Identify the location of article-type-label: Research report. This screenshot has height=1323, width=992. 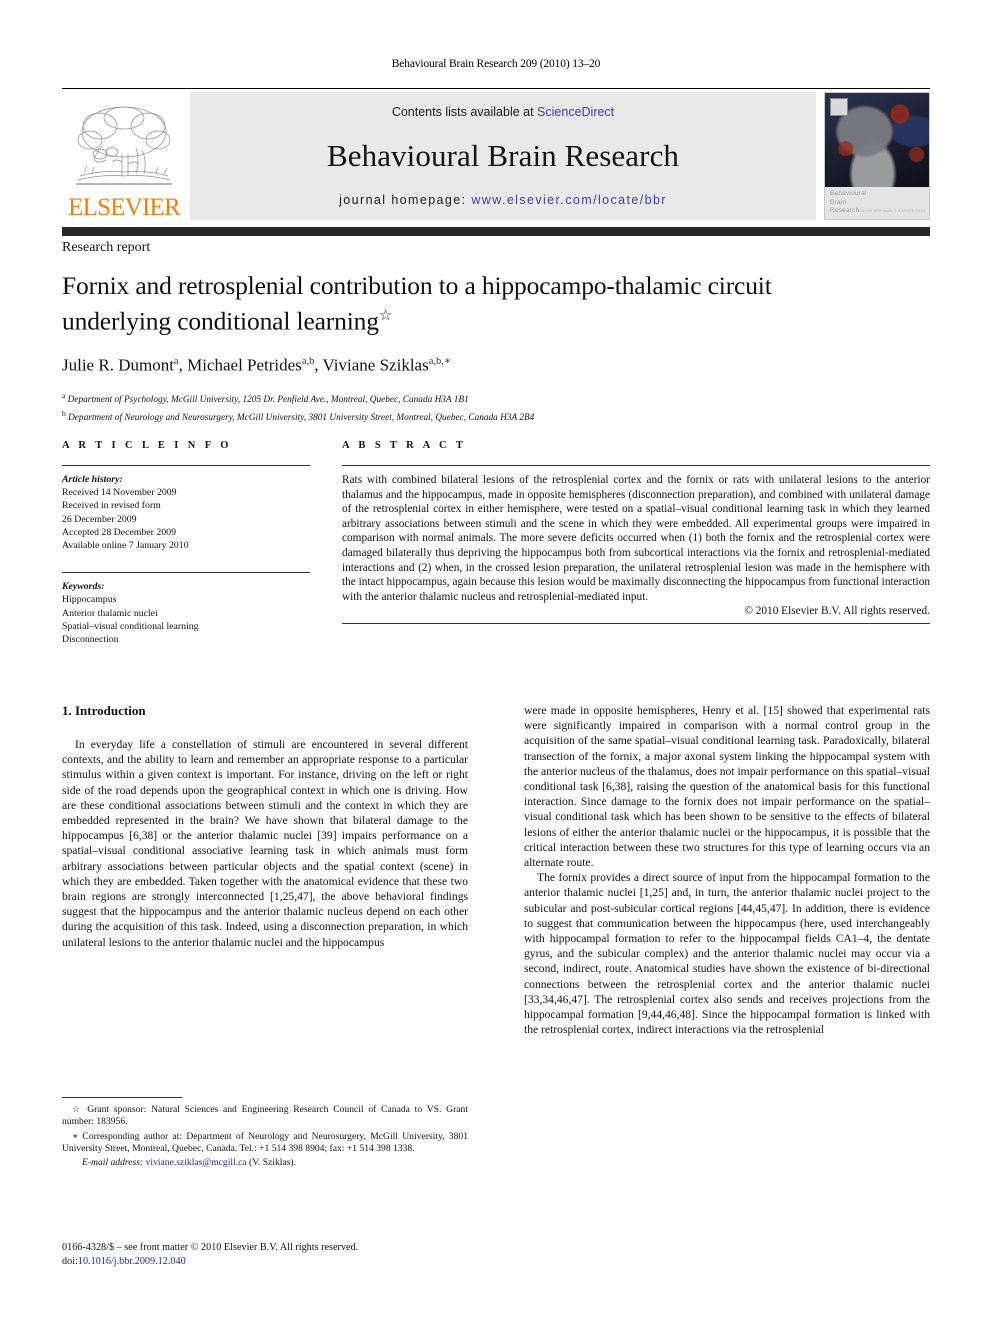
(106, 247).